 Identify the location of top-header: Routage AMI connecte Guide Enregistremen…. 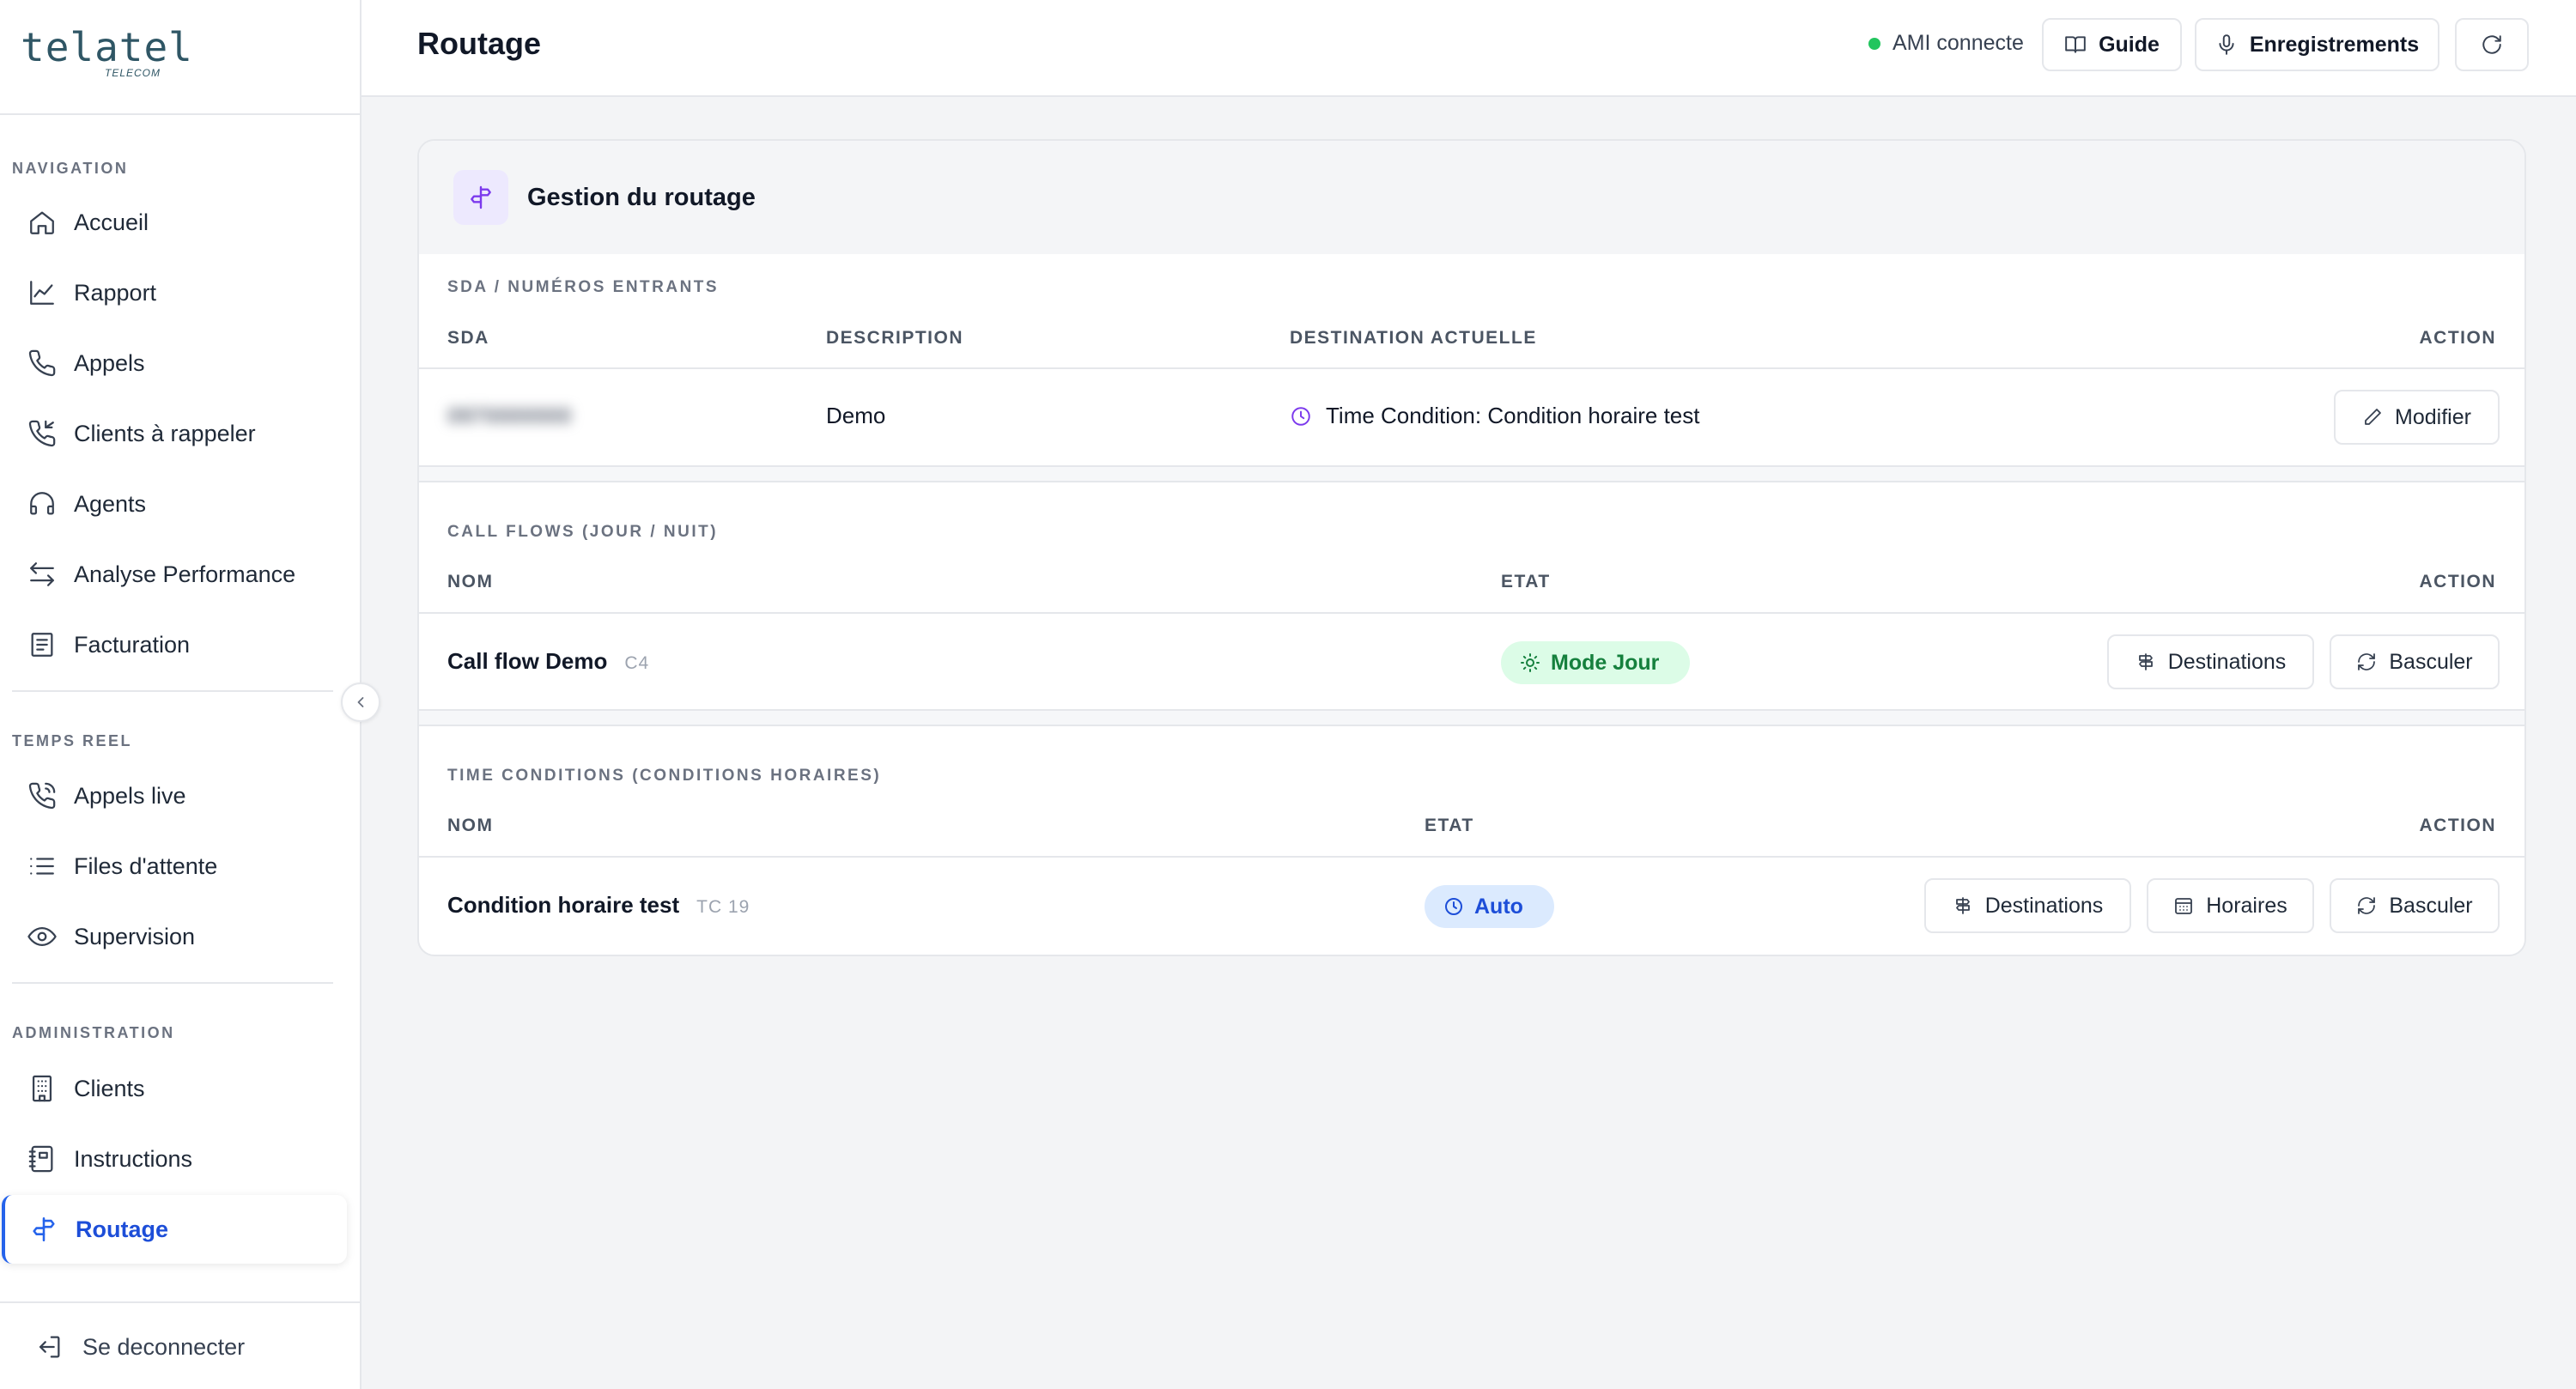
(1469, 49).